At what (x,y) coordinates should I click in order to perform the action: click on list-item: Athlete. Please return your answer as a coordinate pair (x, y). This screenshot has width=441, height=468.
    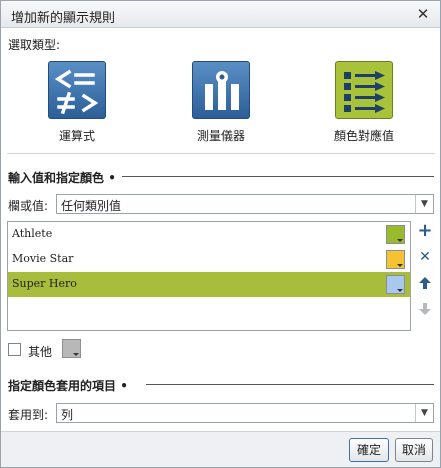
    Looking at the image, I should click on (209, 234).